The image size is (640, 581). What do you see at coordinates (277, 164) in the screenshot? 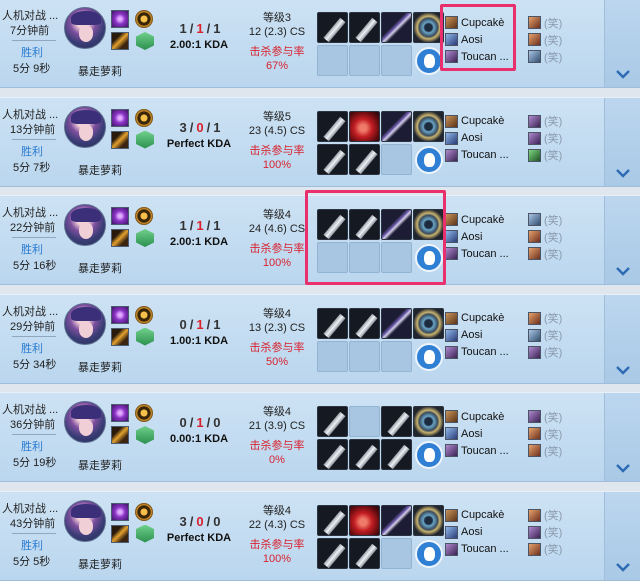
I see `kill-participation-value: 100%` at bounding box center [277, 164].